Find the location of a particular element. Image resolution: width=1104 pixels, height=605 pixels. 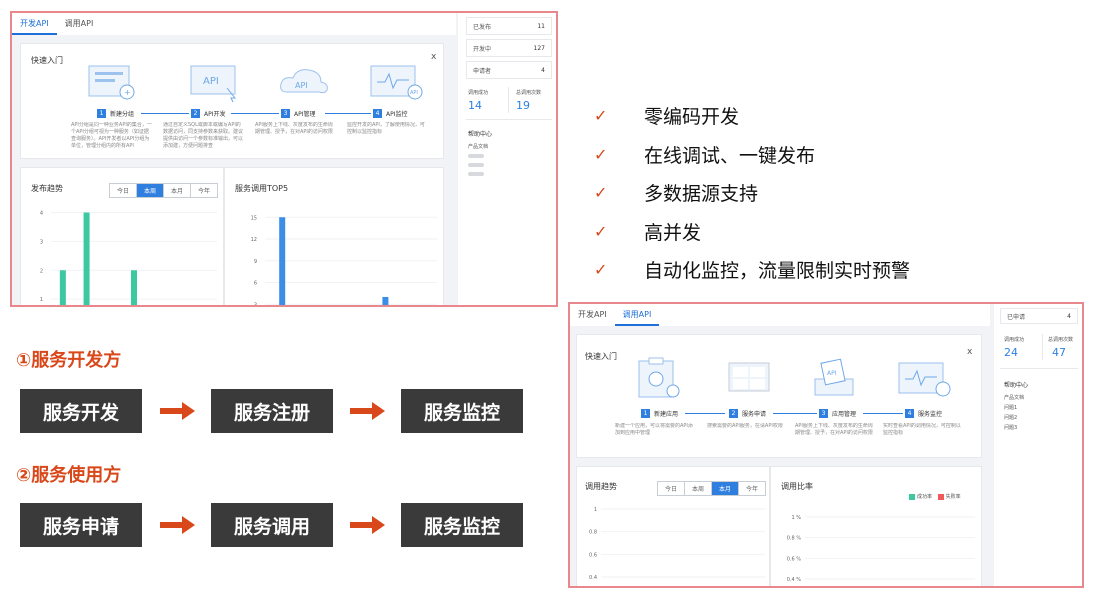

y-tick-label: 6 is located at coordinates (255, 284).